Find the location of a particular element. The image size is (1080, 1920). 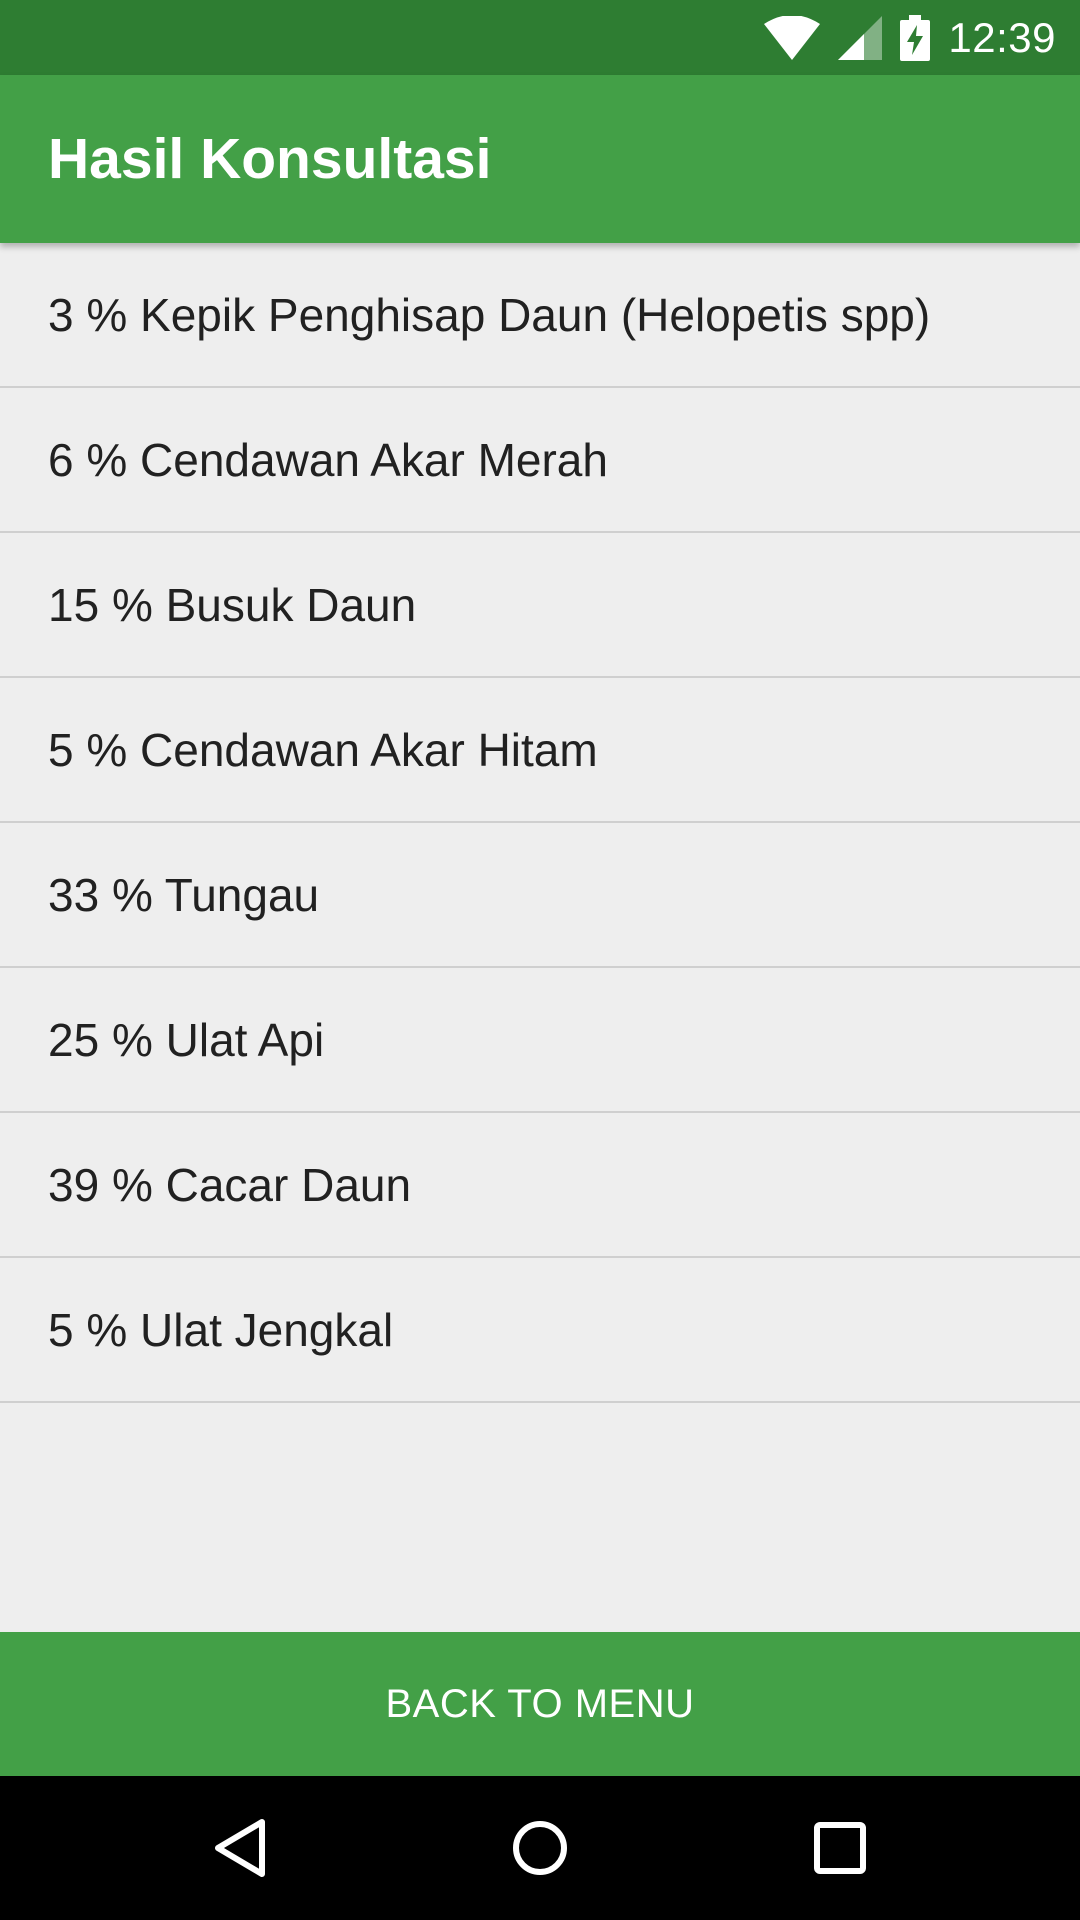

list-item-label: 5 % Ulat Jengkal is located at coordinates (221, 1329).